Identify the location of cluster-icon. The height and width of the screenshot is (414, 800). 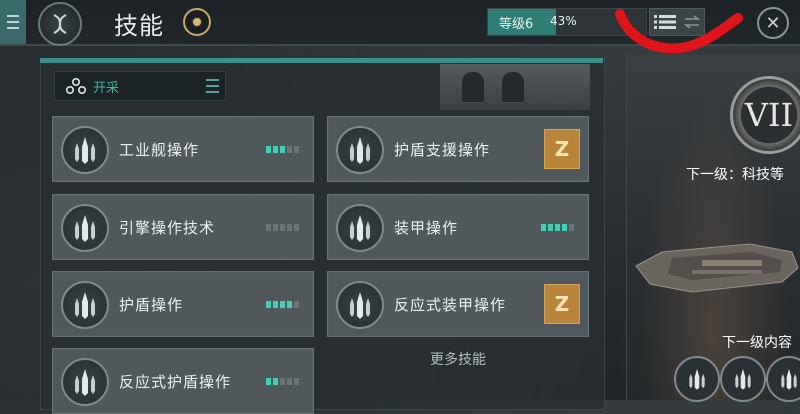
(76, 86).